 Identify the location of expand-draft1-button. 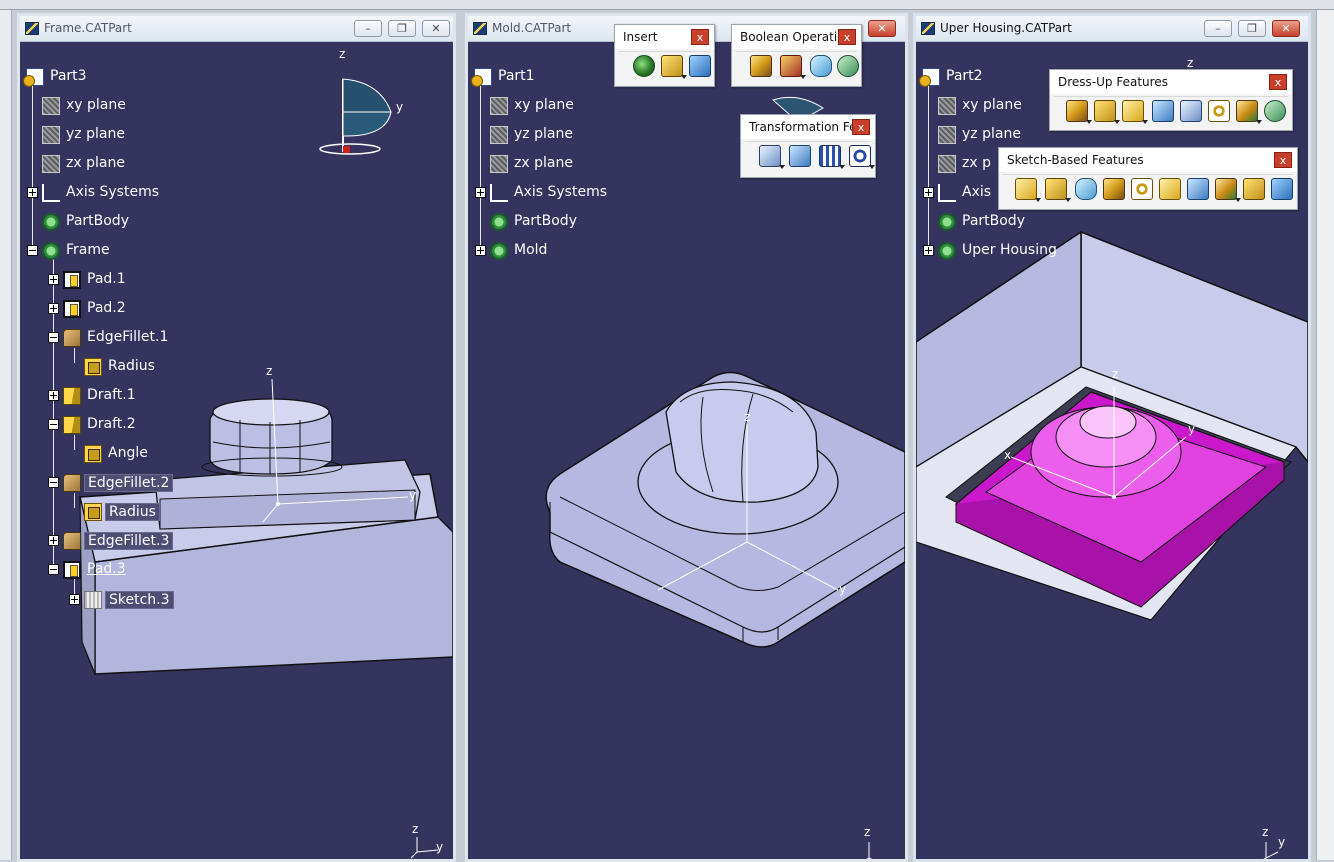
(53, 395).